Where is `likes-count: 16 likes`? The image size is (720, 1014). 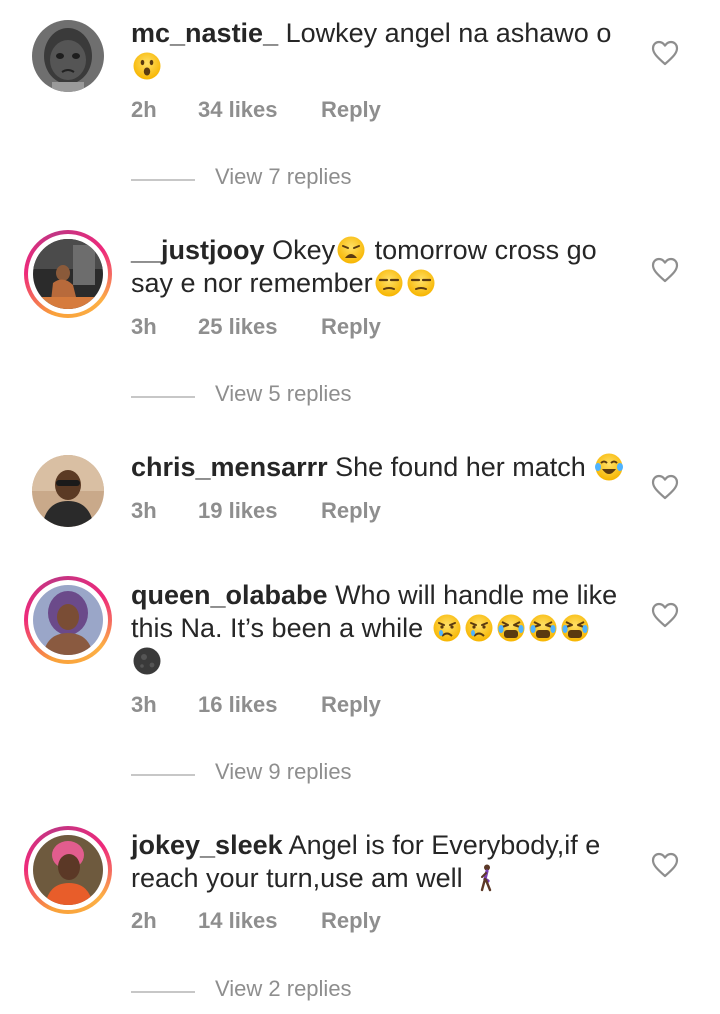 likes-count: 16 likes is located at coordinates (259, 705).